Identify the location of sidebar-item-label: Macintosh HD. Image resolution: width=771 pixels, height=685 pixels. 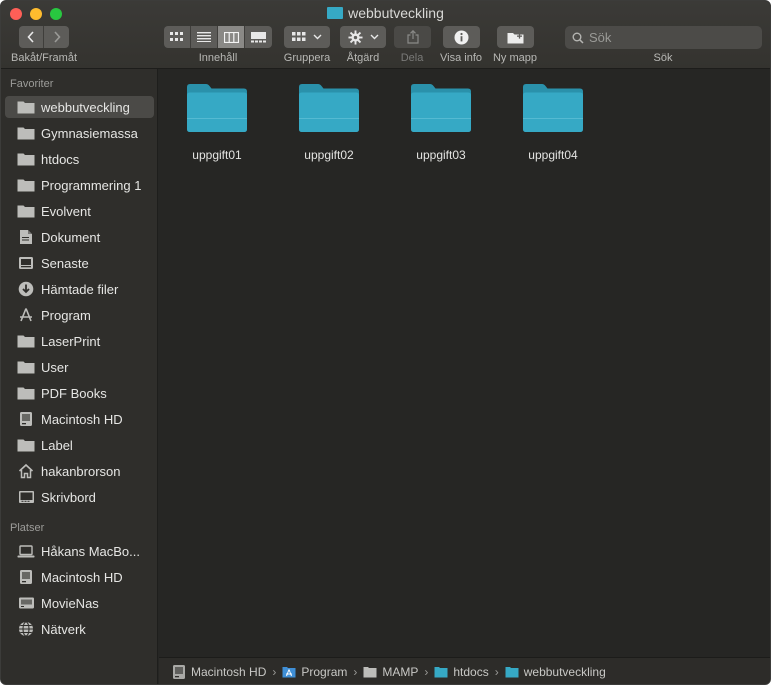
(82, 577).